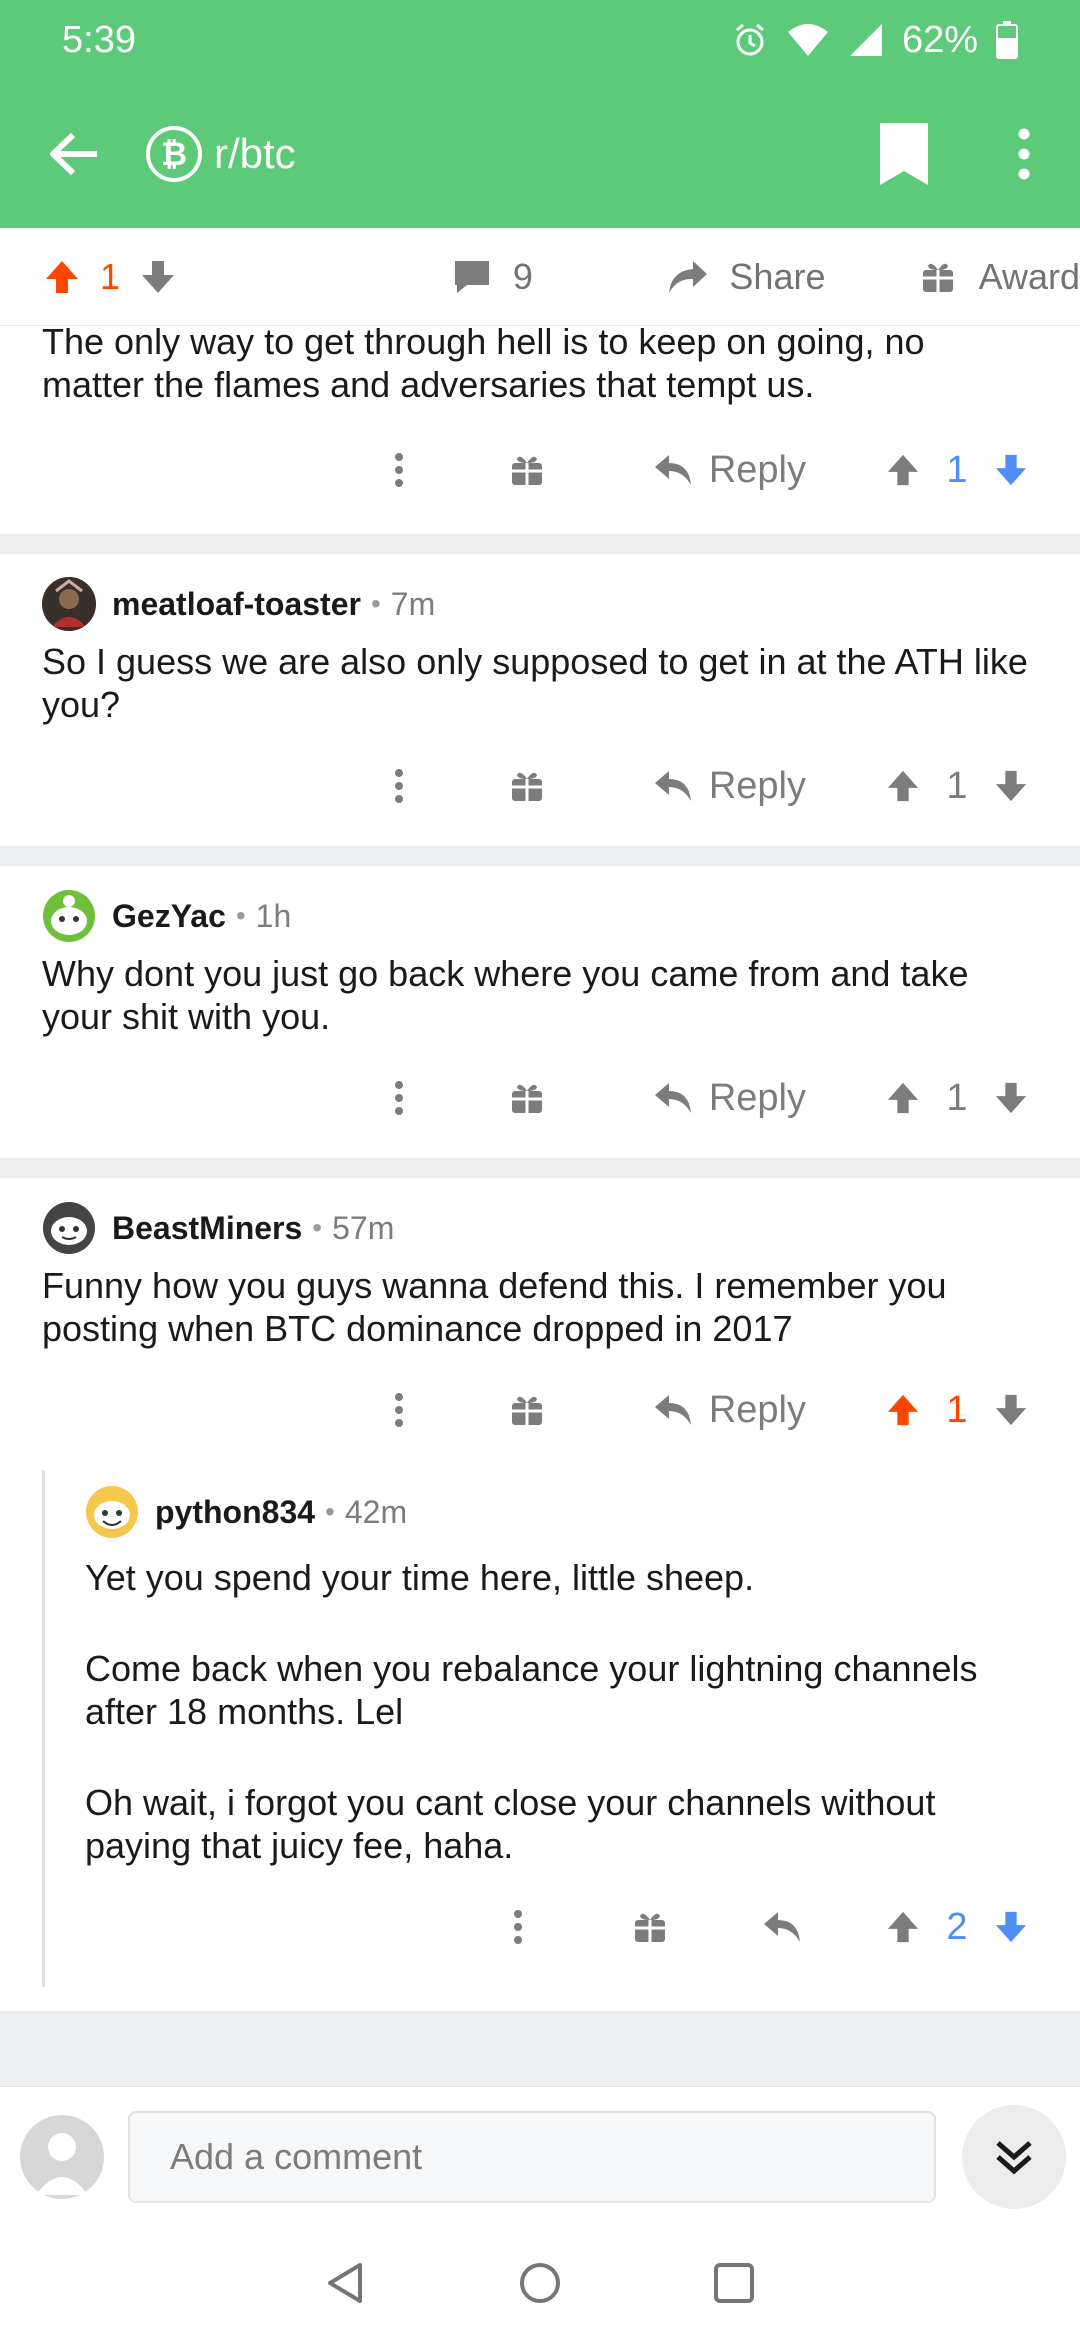  I want to click on share-icon, so click(688, 276).